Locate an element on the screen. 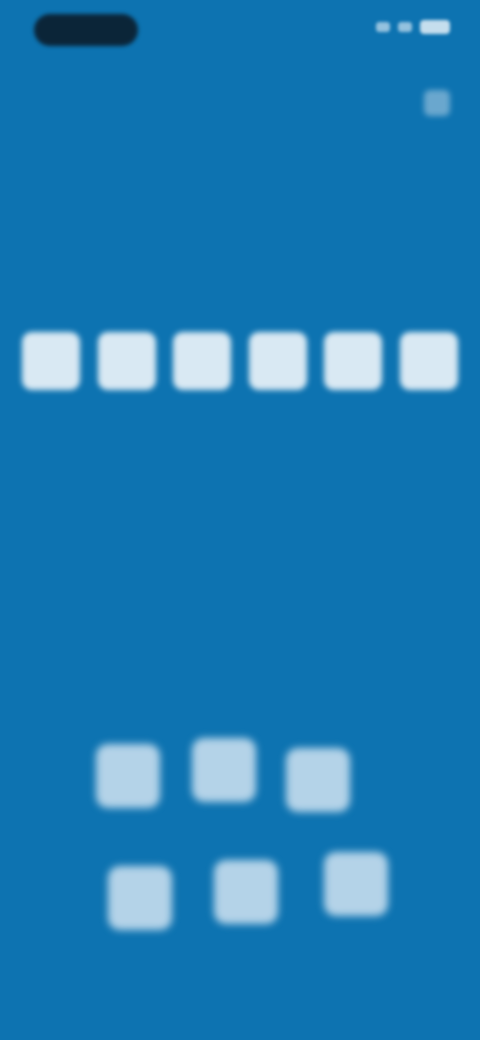  status-time-pill is located at coordinates (86, 30).